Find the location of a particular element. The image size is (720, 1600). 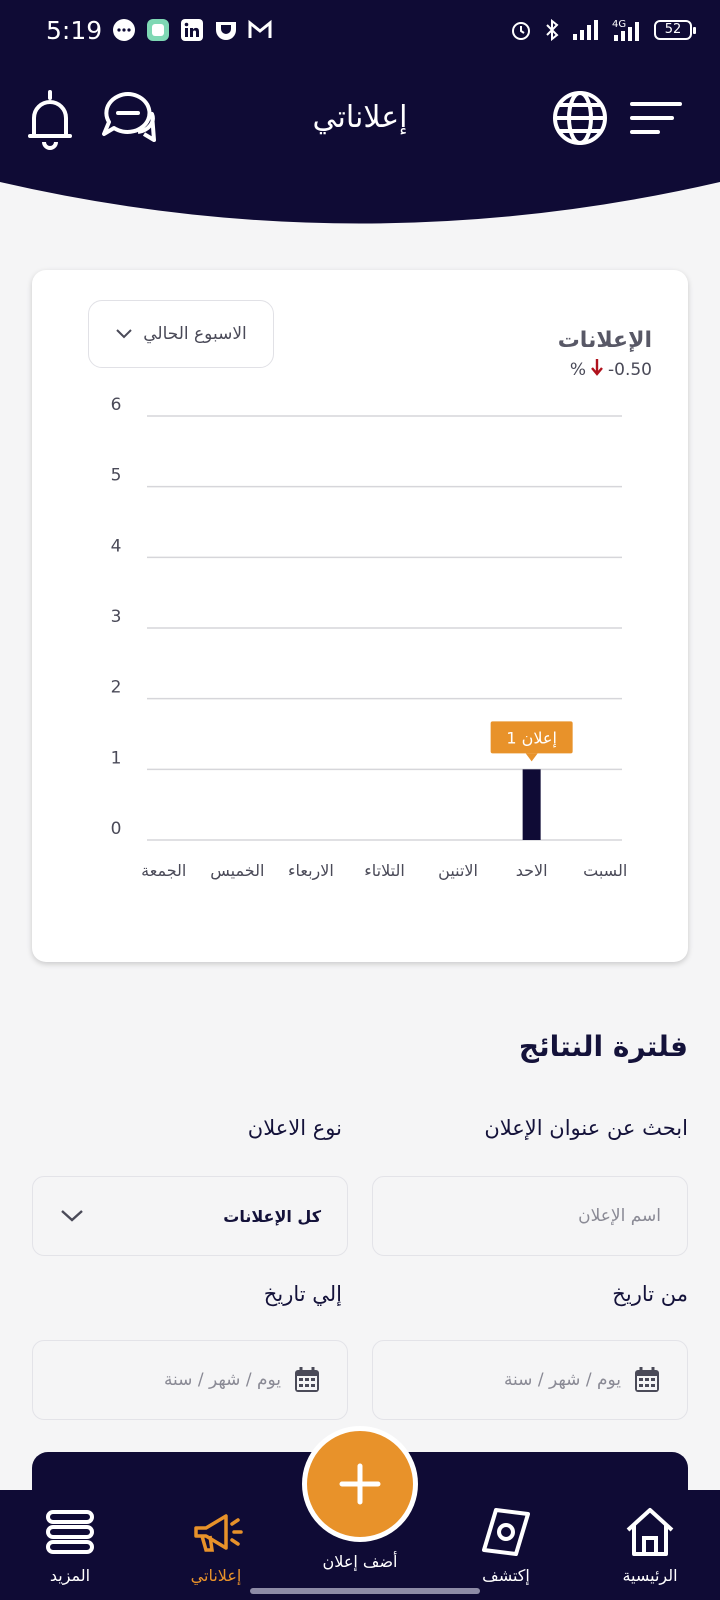

chart-change: % -0.50 is located at coordinates (611, 369).